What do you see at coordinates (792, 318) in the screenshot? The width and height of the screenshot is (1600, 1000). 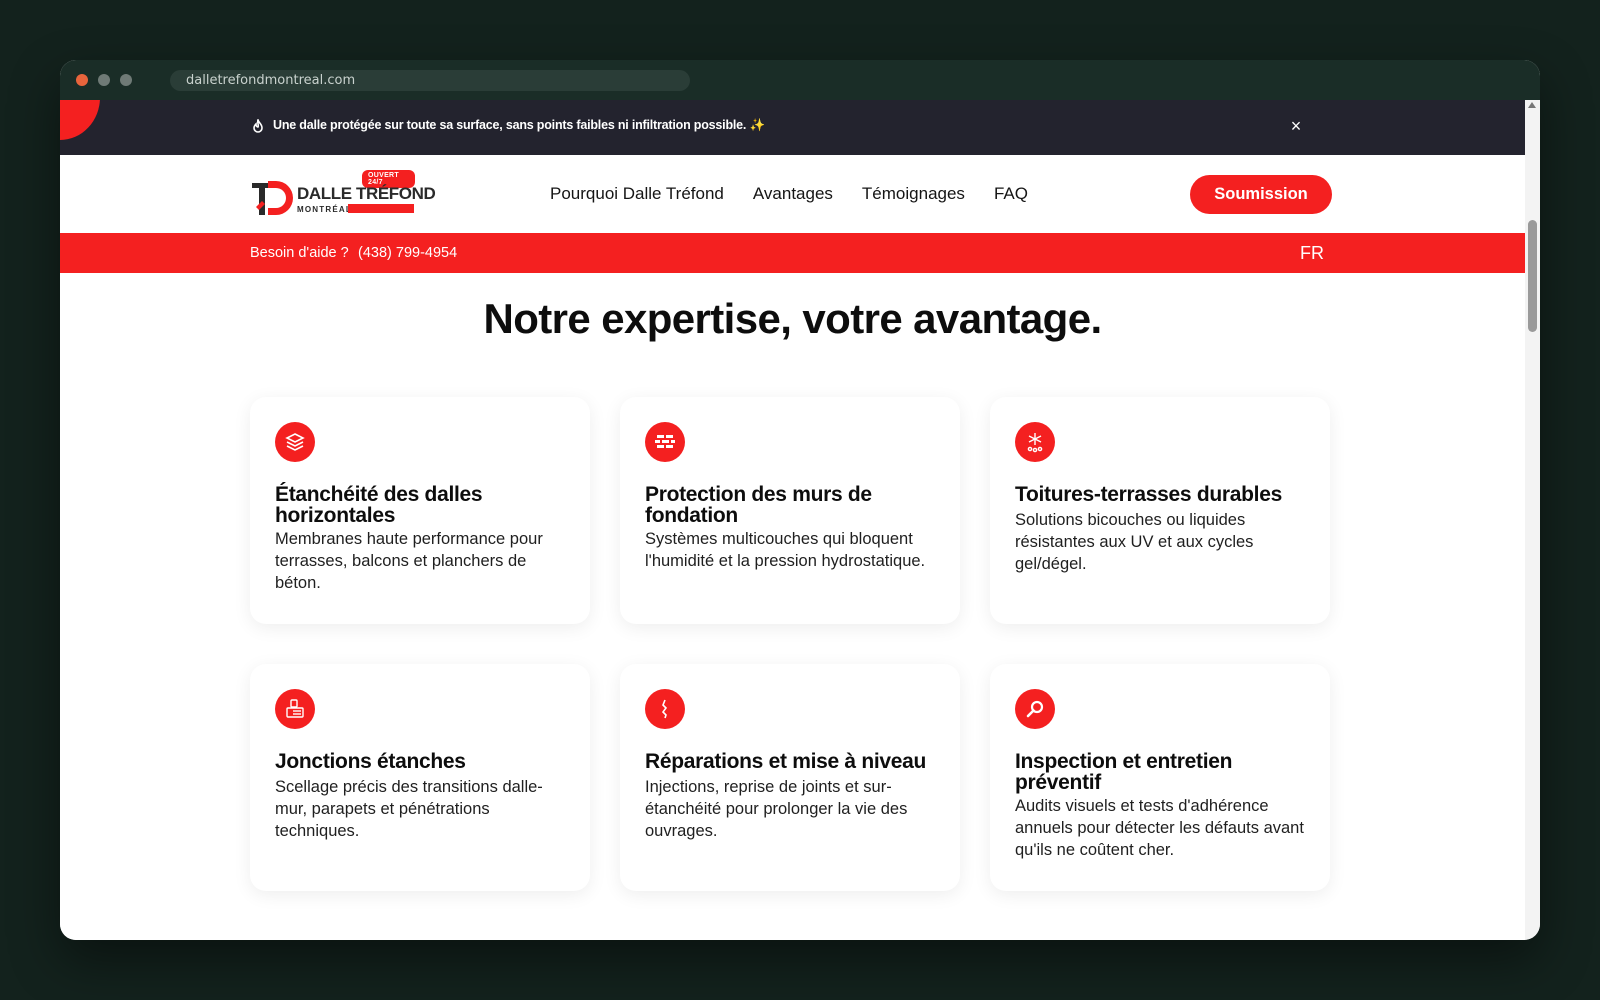 I see `section-title: Notre expertise, votre avantage.` at bounding box center [792, 318].